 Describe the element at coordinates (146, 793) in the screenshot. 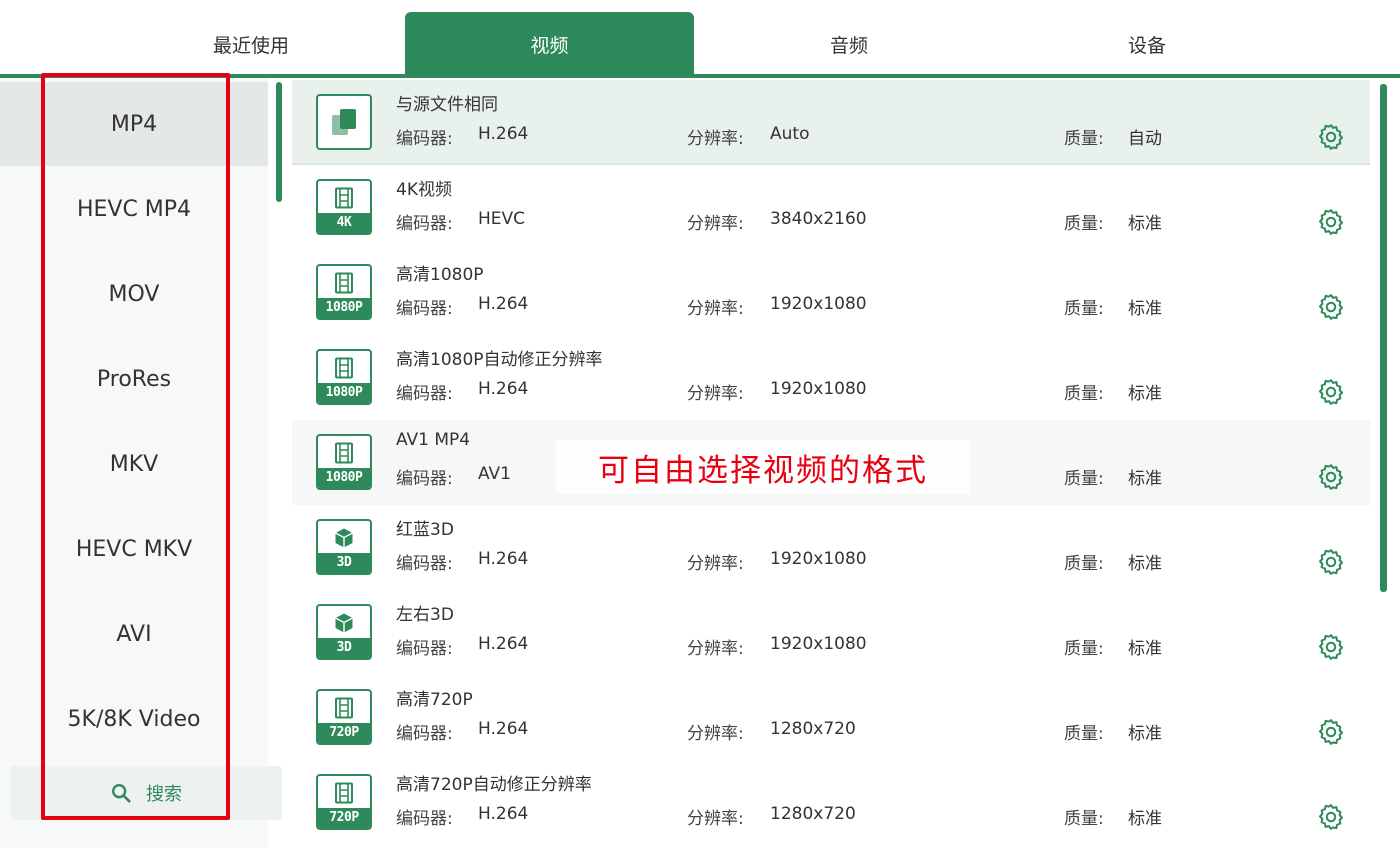

I see `search-button: 搜索` at that location.